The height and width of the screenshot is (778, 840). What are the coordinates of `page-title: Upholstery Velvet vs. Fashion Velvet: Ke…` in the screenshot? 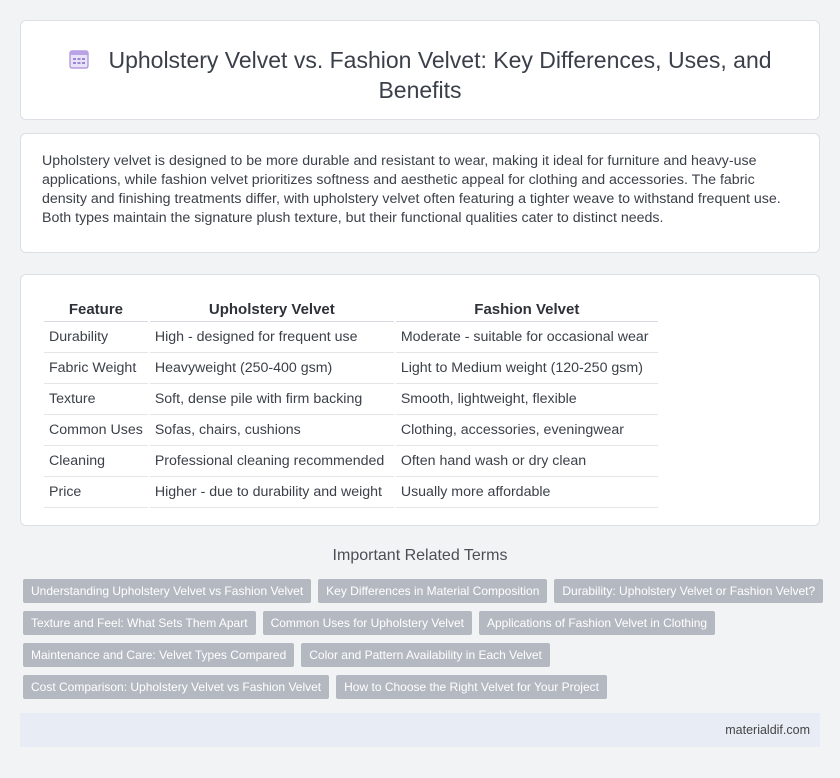 It's located at (440, 75).